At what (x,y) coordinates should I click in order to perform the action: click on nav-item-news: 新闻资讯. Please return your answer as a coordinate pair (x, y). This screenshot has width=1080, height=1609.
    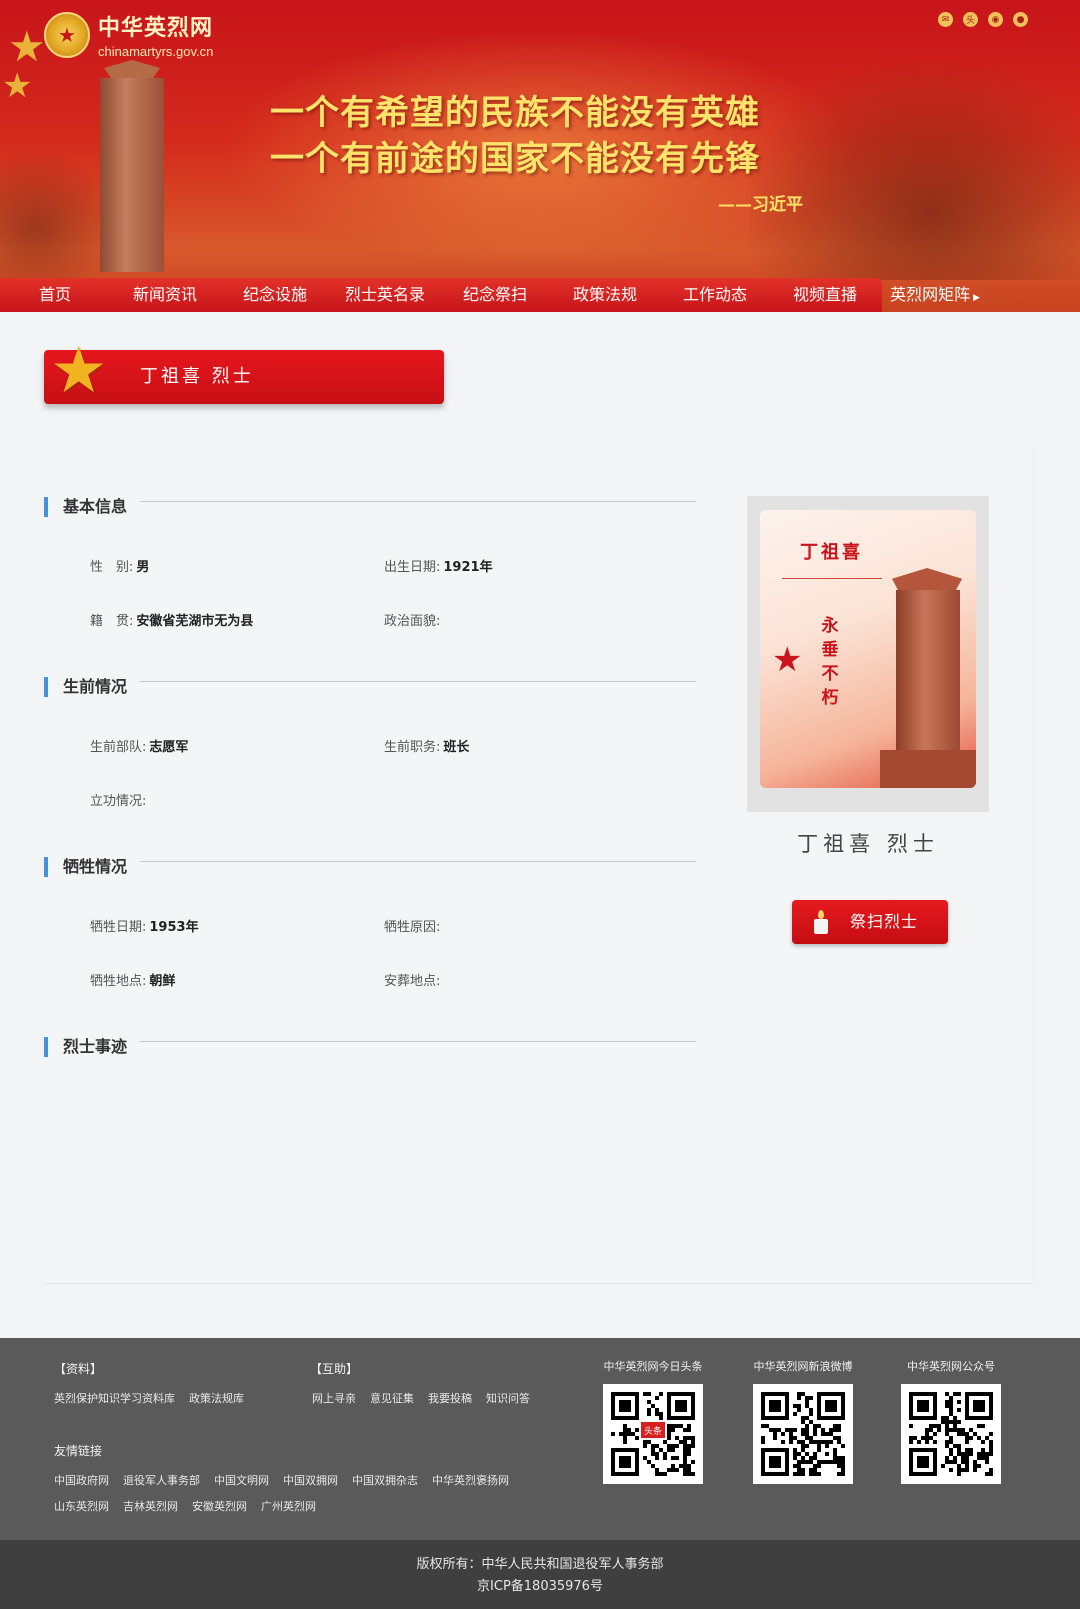
    Looking at the image, I should click on (165, 295).